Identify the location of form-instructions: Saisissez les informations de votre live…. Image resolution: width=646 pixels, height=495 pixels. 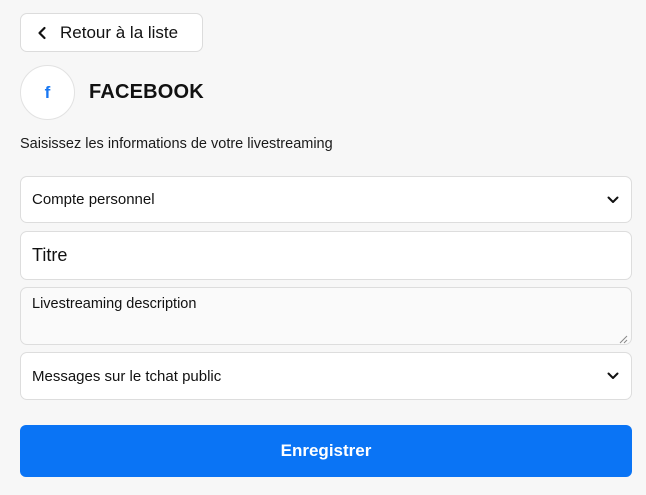
(176, 144).